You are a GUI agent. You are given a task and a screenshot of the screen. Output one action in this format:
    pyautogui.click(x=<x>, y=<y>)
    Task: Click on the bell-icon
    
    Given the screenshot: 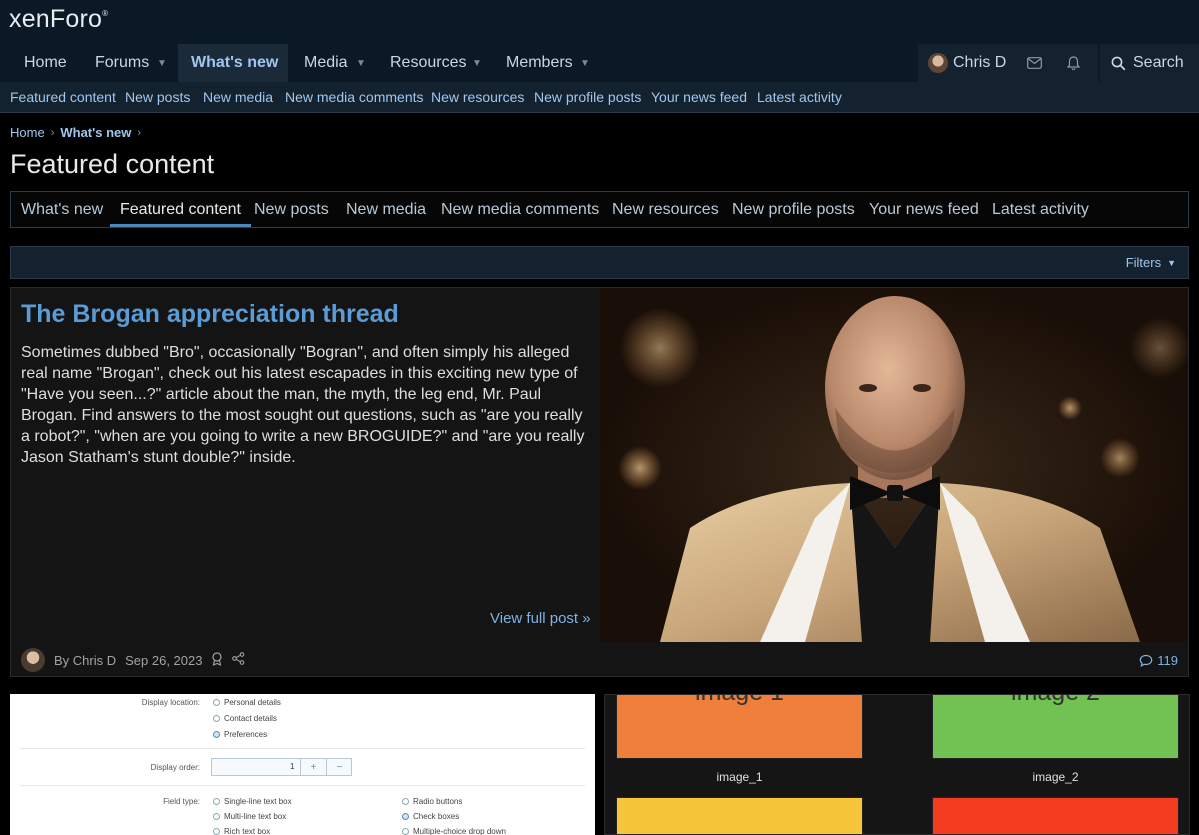 What is the action you would take?
    pyautogui.click(x=1073, y=63)
    